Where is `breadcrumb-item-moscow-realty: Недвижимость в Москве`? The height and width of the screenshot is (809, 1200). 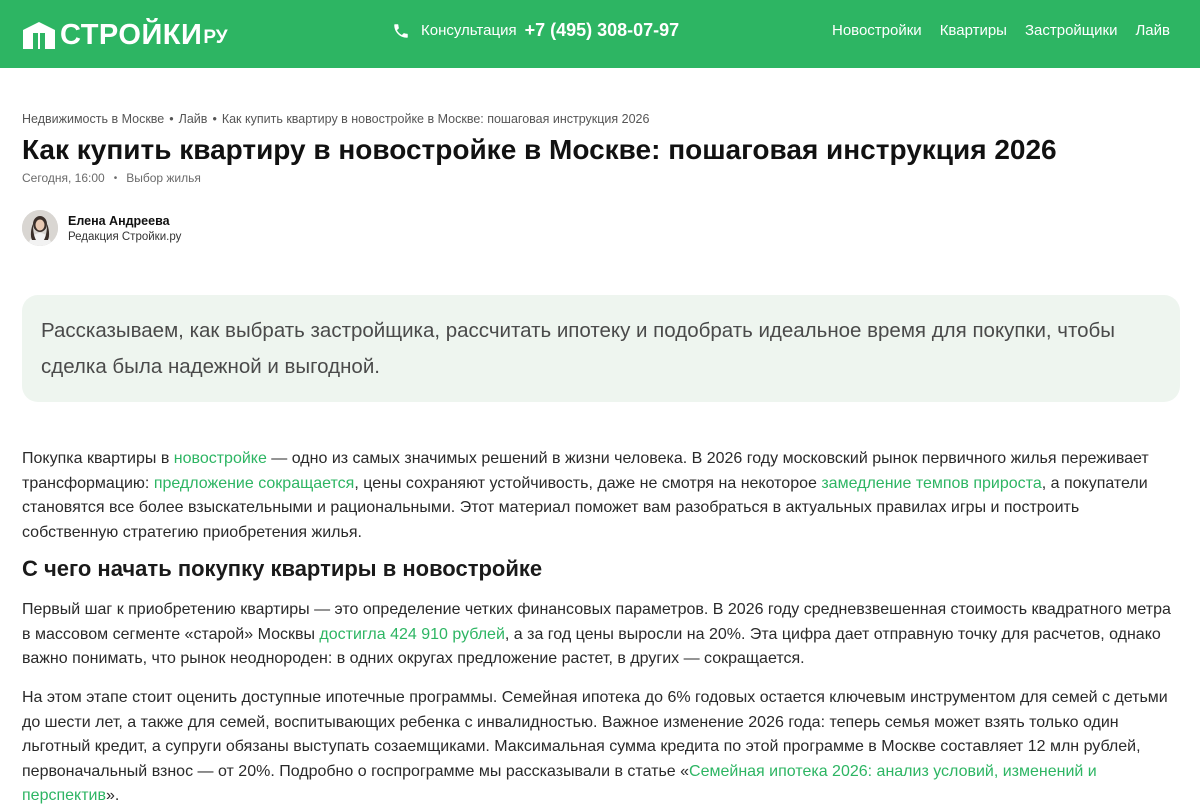 breadcrumb-item-moscow-realty: Недвижимость в Москве is located at coordinates (93, 119).